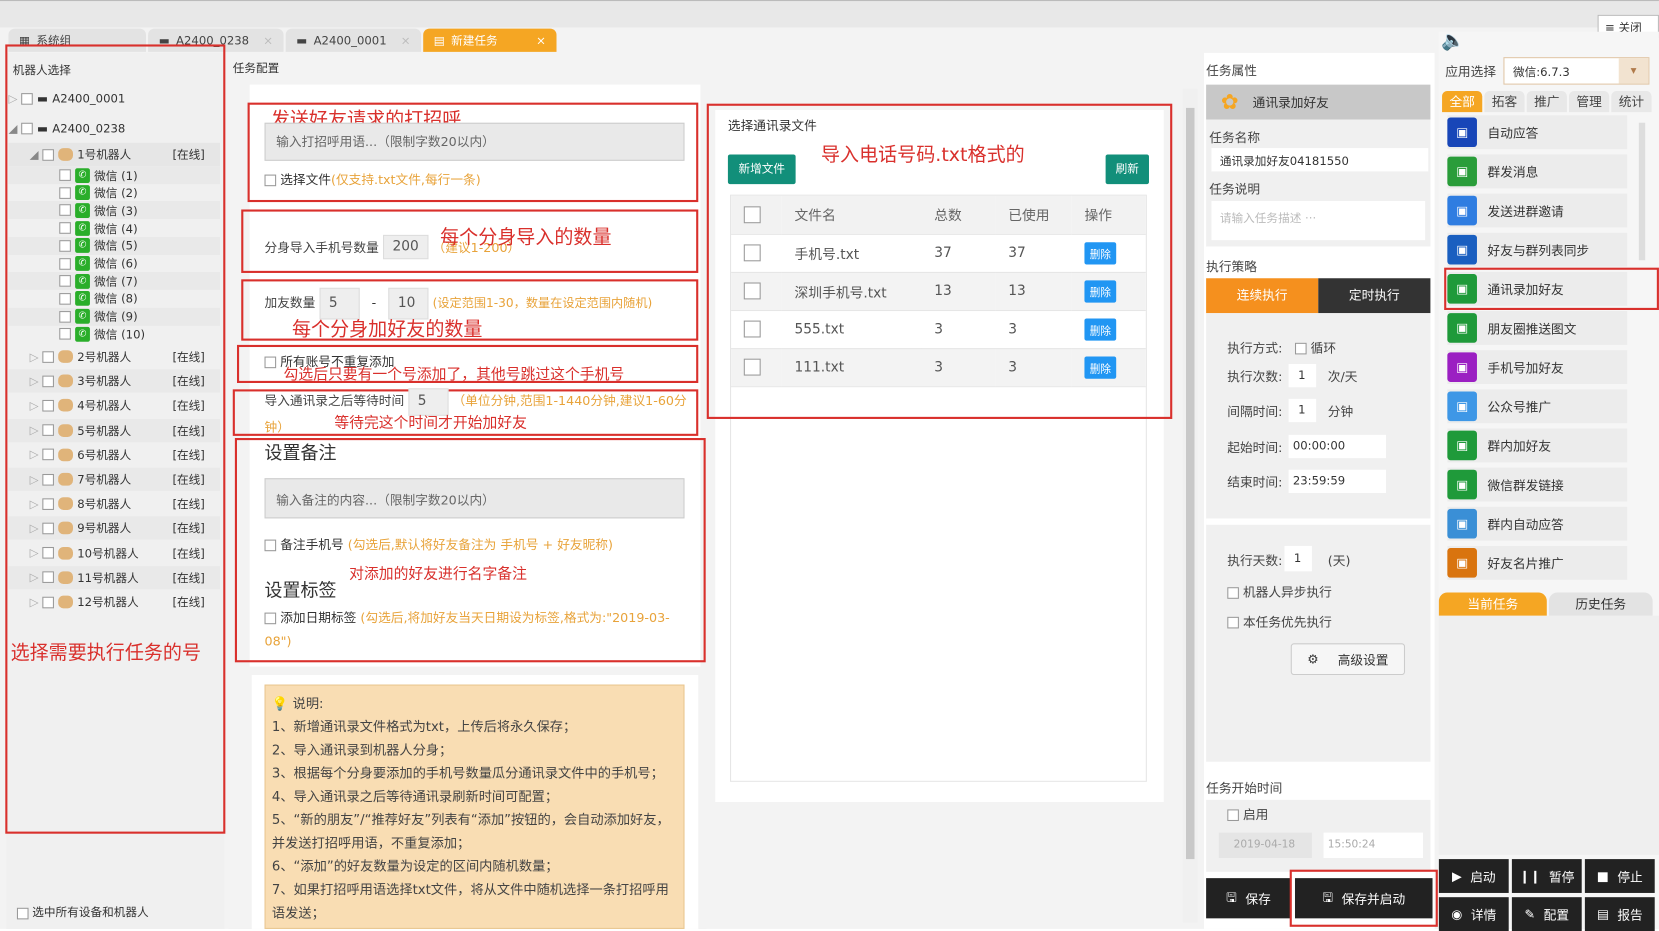 This screenshot has width=1659, height=931. What do you see at coordinates (1537, 171) in the screenshot?
I see `app-item: ▣ 群发消息` at bounding box center [1537, 171].